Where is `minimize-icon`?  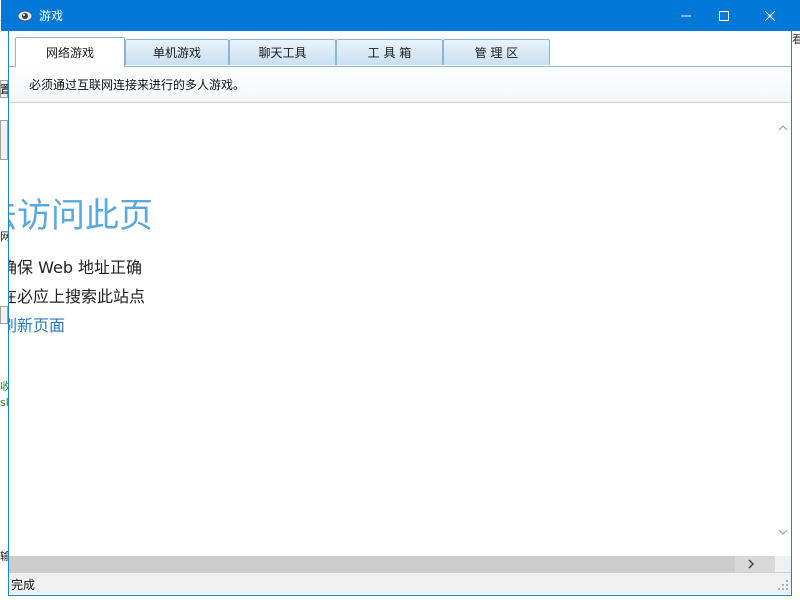
minimize-icon is located at coordinates (686, 15).